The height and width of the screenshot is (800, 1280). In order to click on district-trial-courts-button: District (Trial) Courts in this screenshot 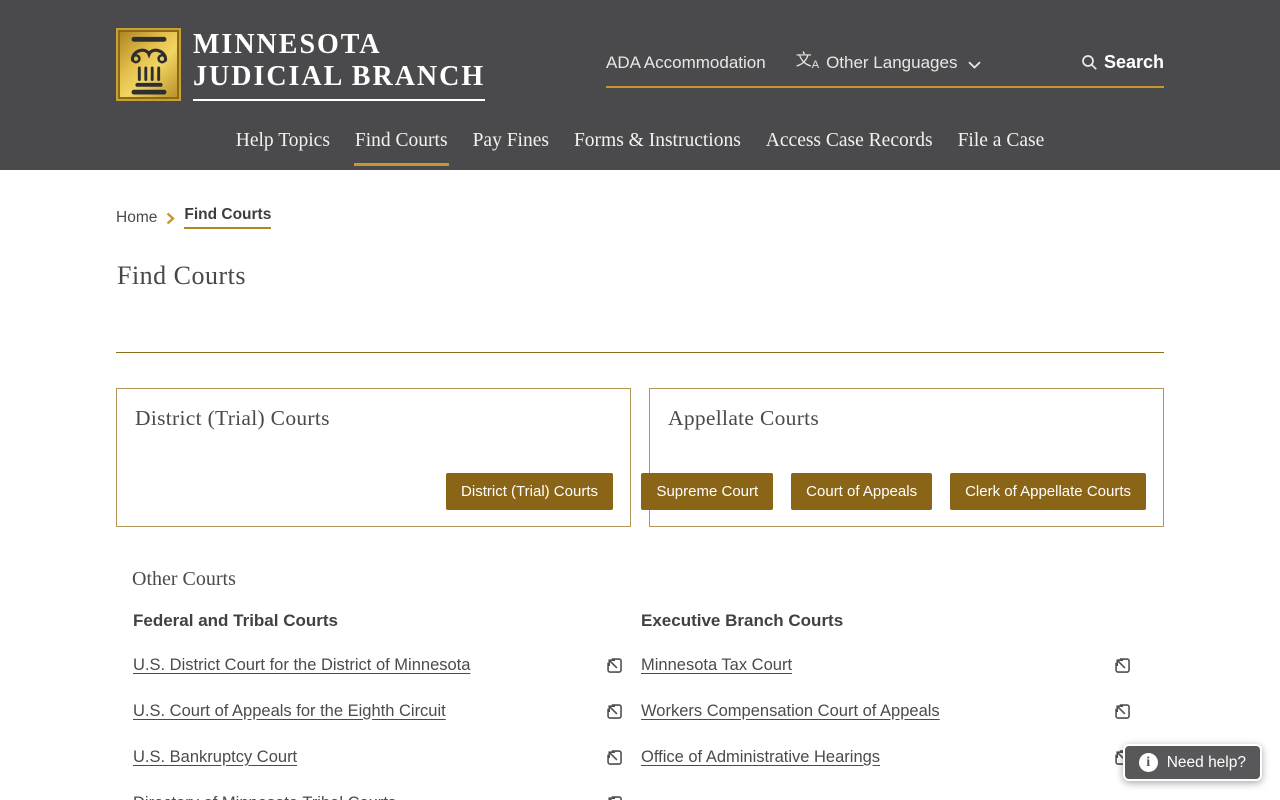, I will do `click(529, 491)`.